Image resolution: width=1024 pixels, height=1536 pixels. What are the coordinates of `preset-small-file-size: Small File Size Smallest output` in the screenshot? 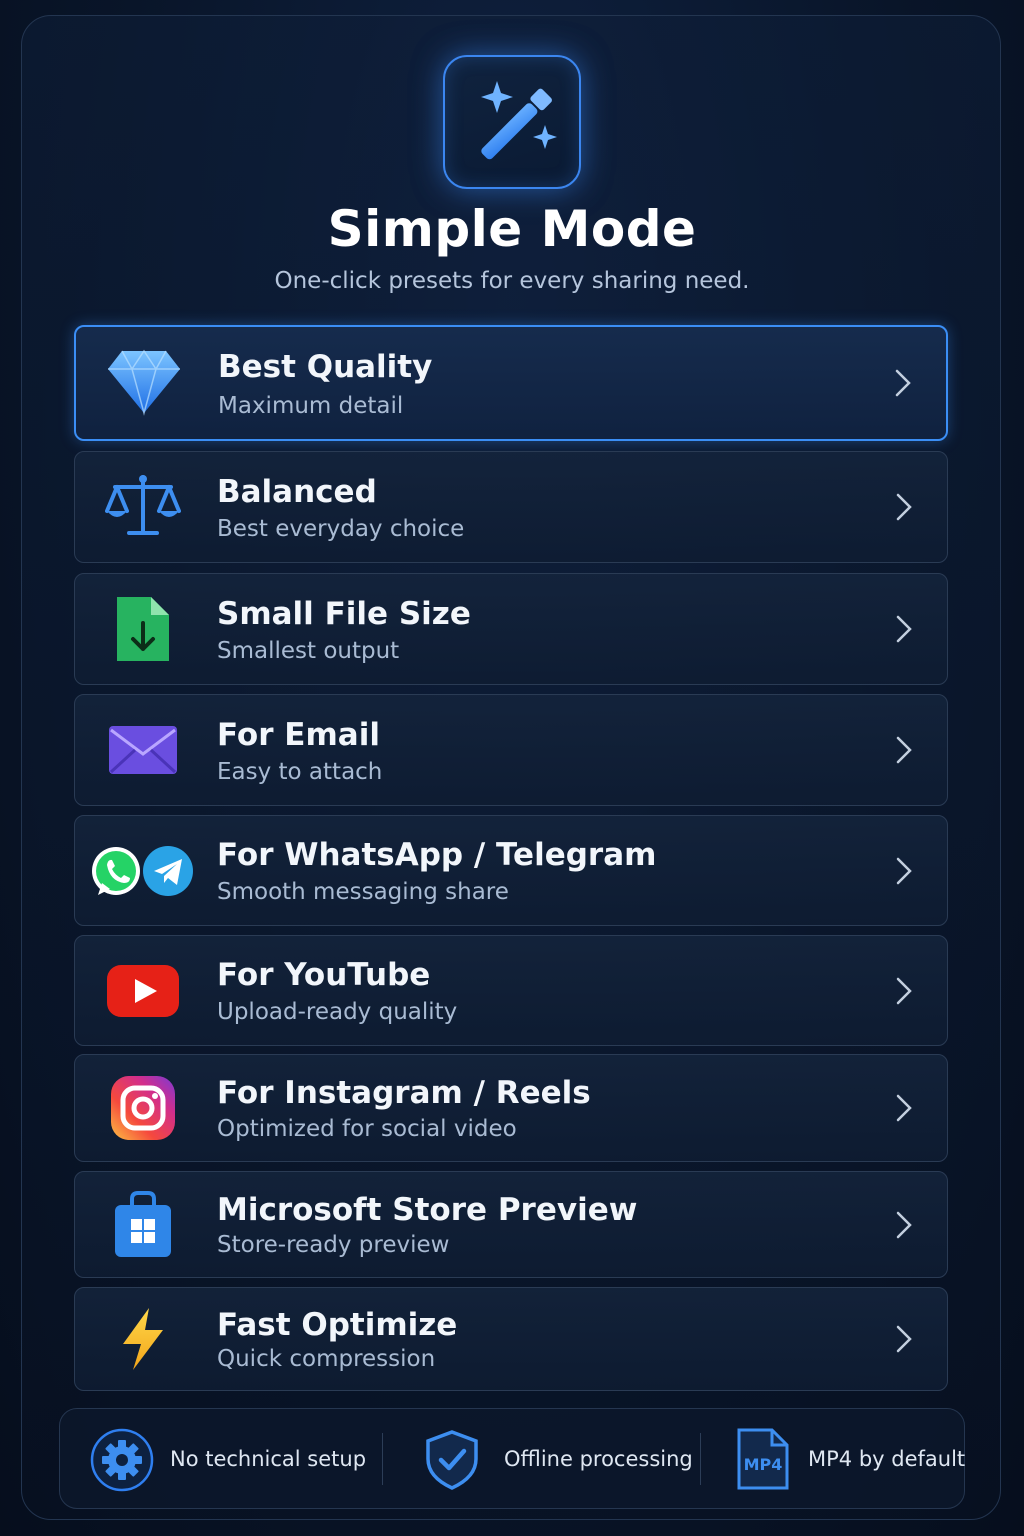 It's located at (511, 629).